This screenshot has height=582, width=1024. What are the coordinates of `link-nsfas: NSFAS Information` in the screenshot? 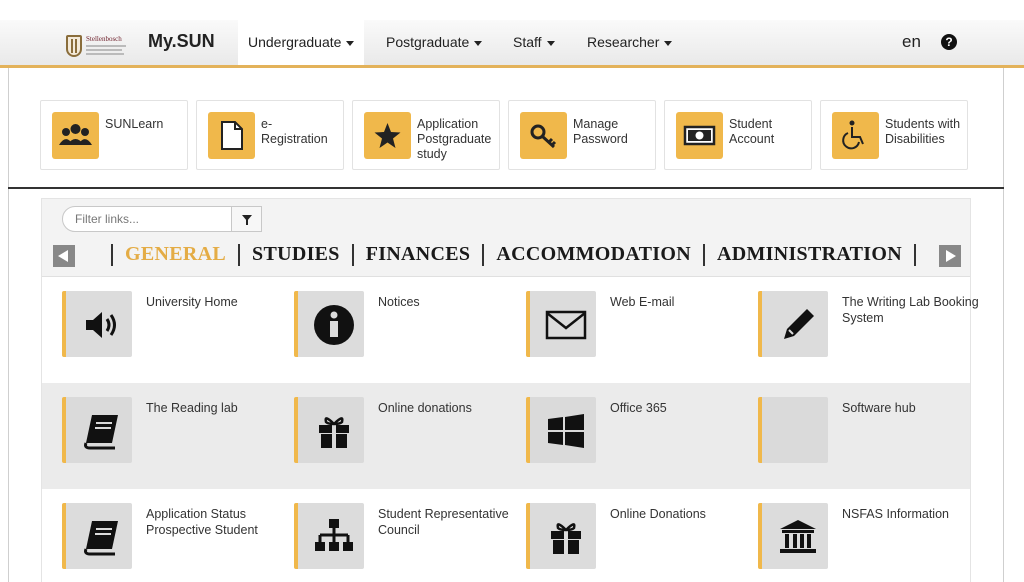 It's located at (873, 542).